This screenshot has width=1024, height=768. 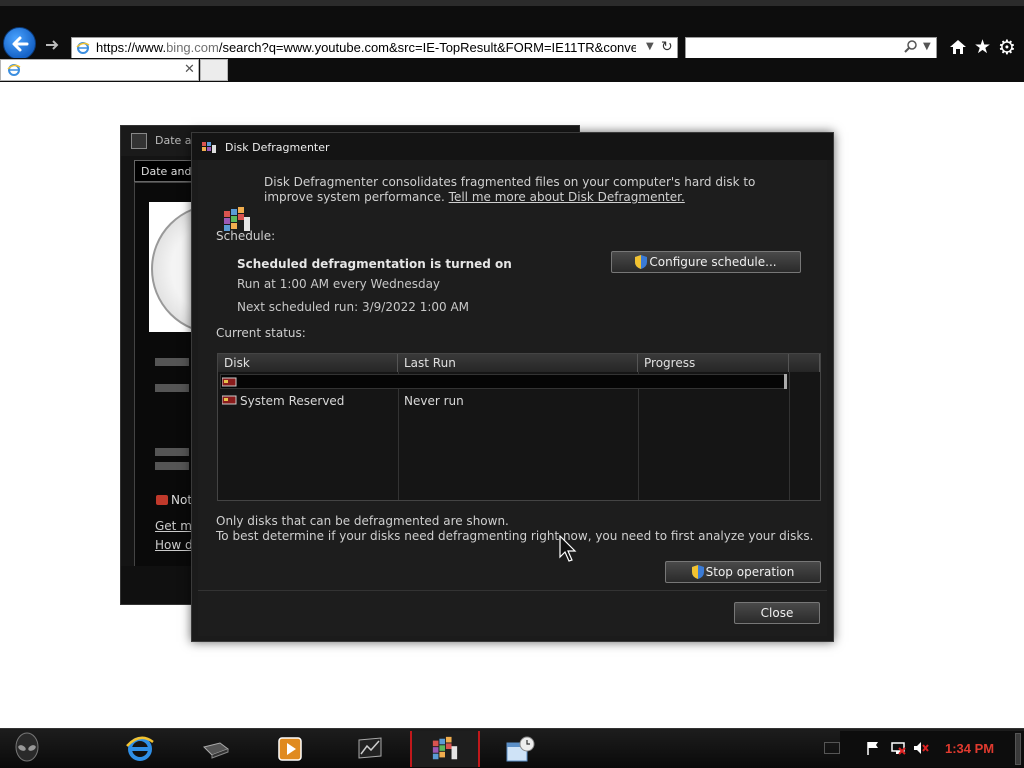 What do you see at coordinates (189, 69) in the screenshot?
I see `close-icon: ✕` at bounding box center [189, 69].